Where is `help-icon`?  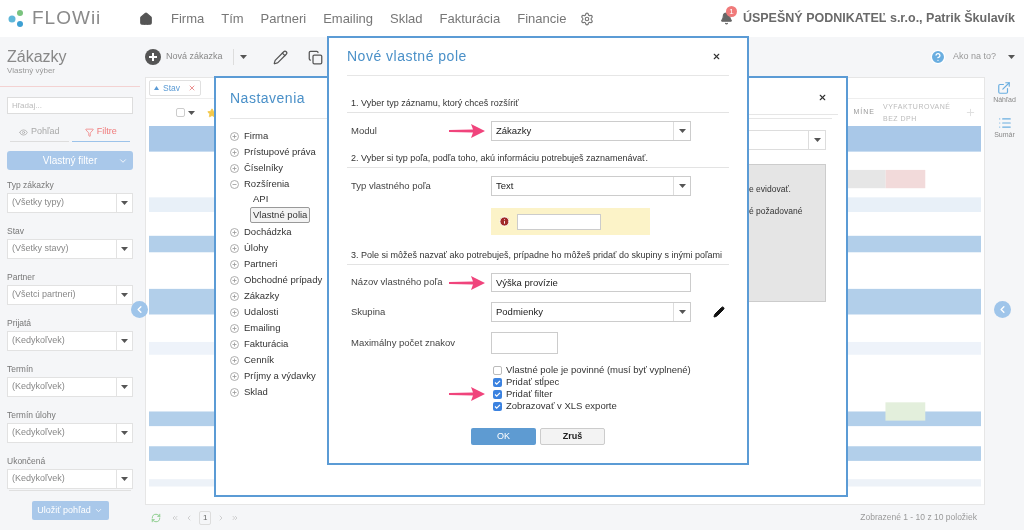 help-icon is located at coordinates (937, 57).